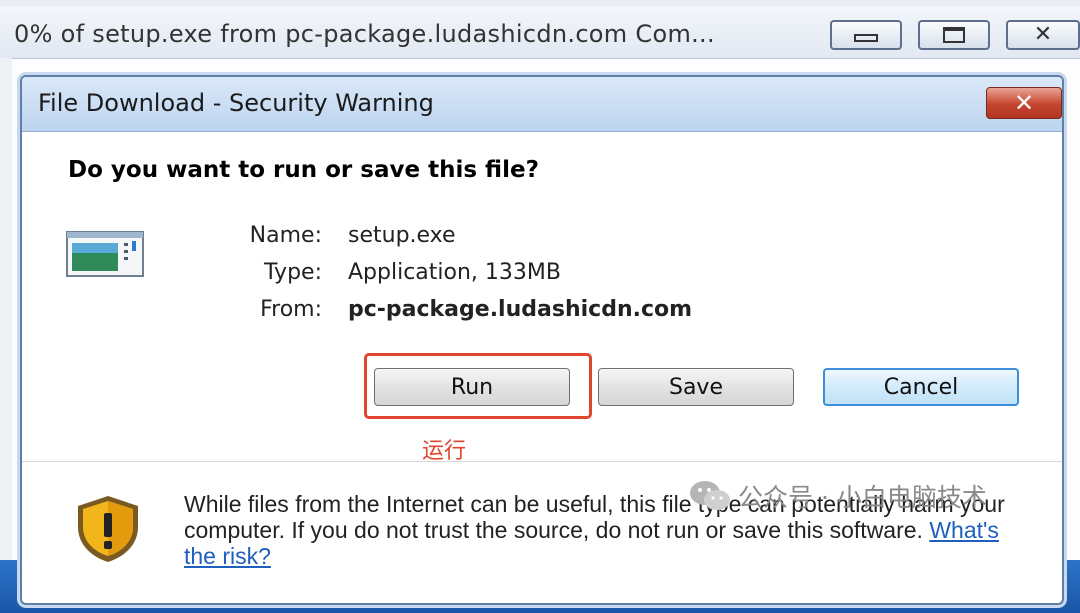 This screenshot has width=1080, height=613. What do you see at coordinates (866, 38) in the screenshot?
I see `minimize-icon` at bounding box center [866, 38].